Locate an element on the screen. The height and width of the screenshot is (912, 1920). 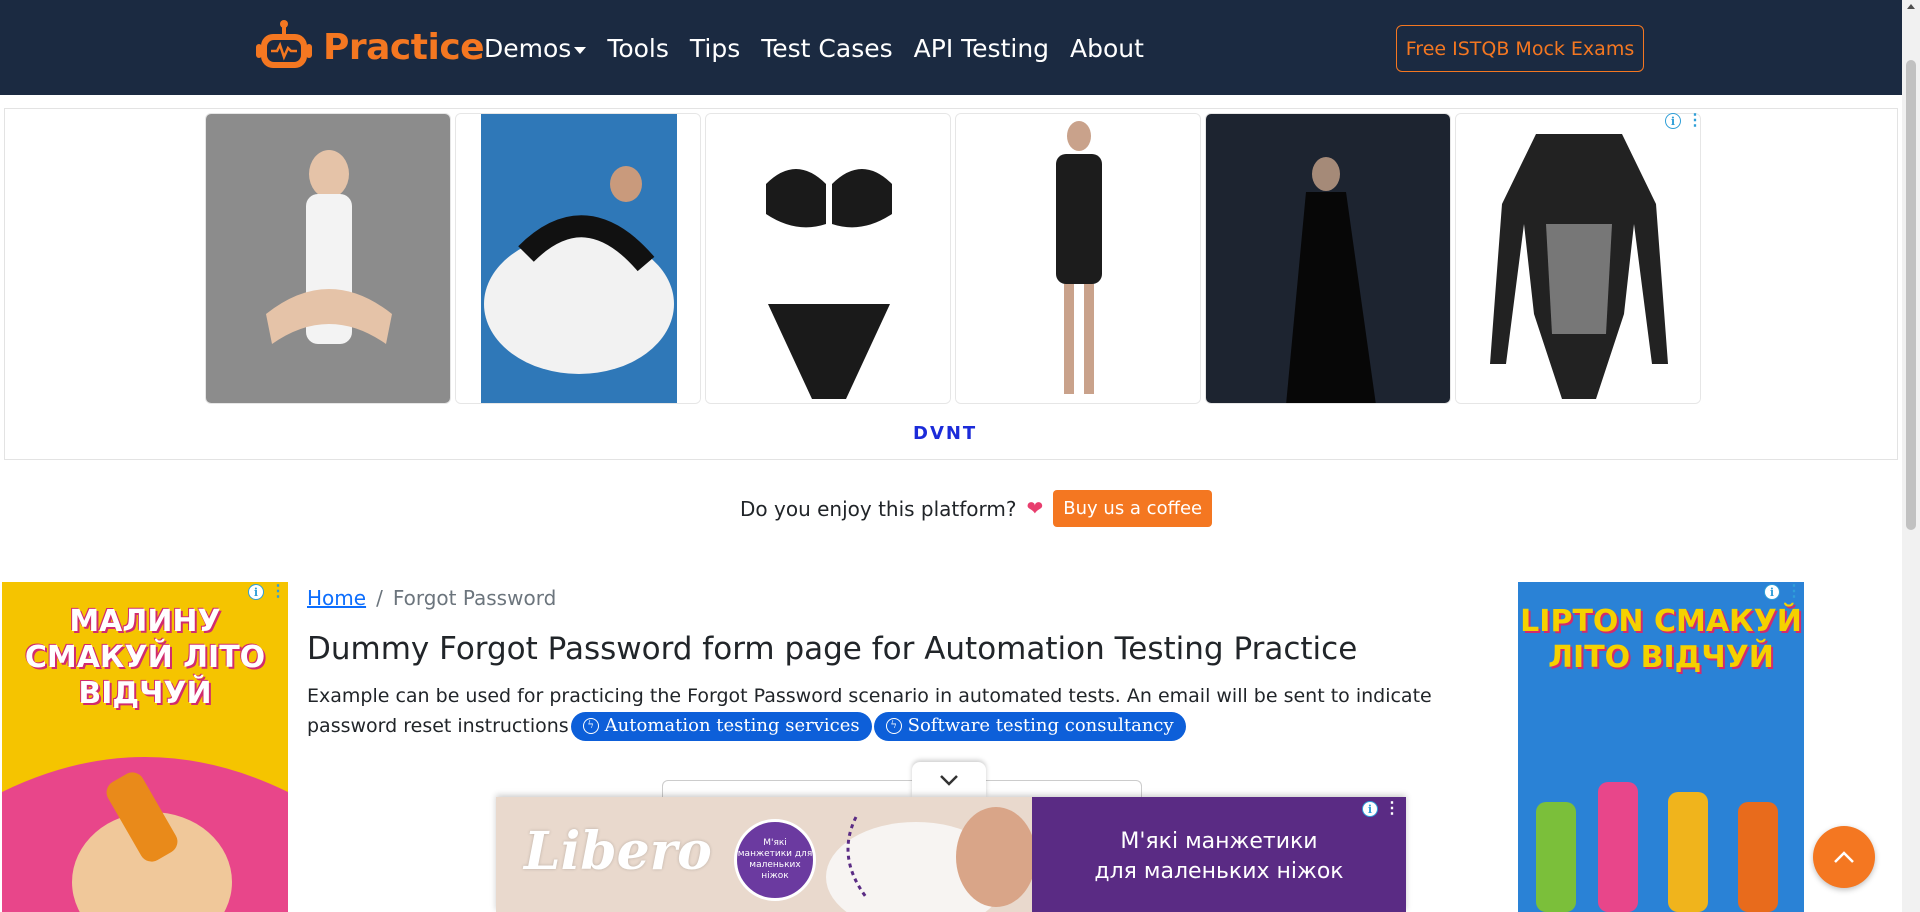
ad-photo-bikini is located at coordinates (828, 258).